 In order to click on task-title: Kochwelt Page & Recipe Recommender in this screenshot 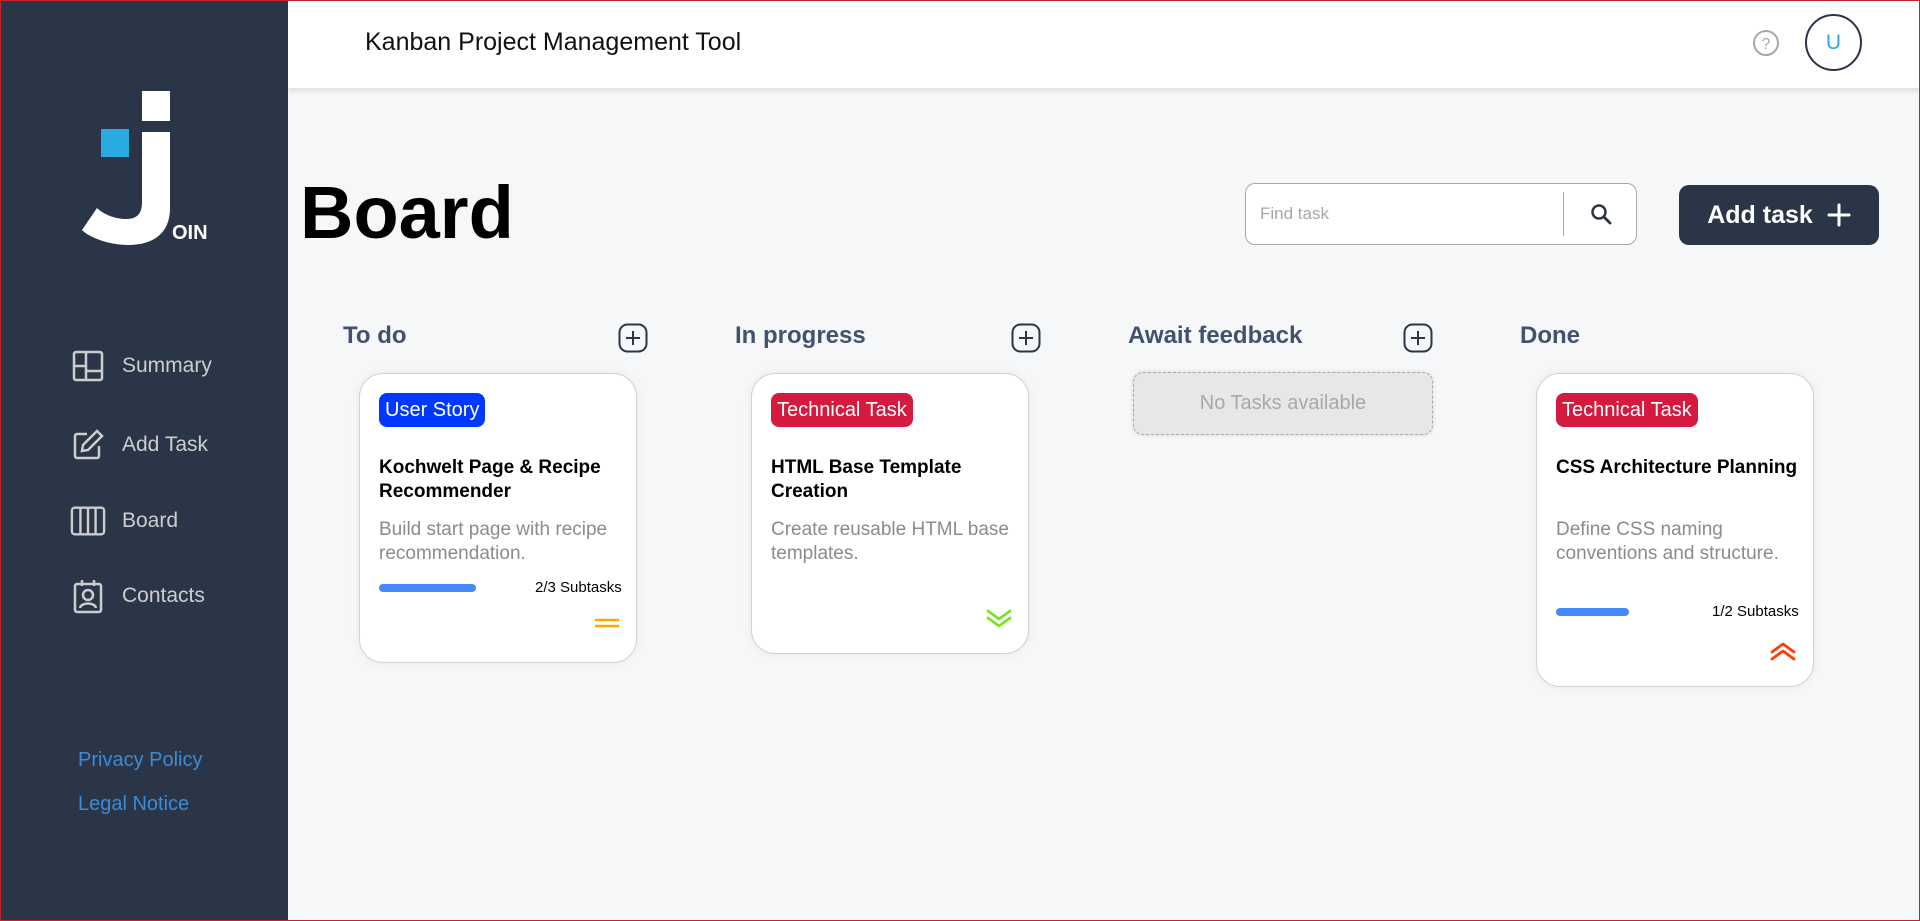, I will do `click(490, 479)`.